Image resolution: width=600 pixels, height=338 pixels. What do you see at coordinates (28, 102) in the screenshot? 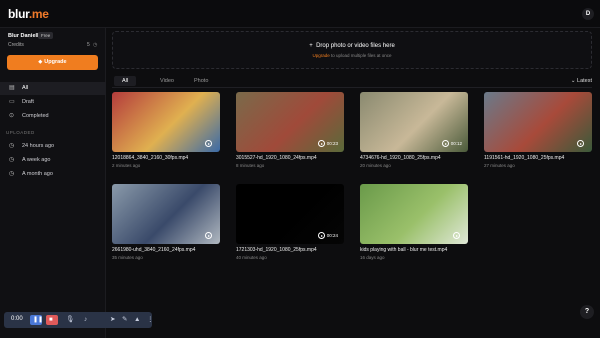
I see `sidebar-item-label: Draft` at bounding box center [28, 102].